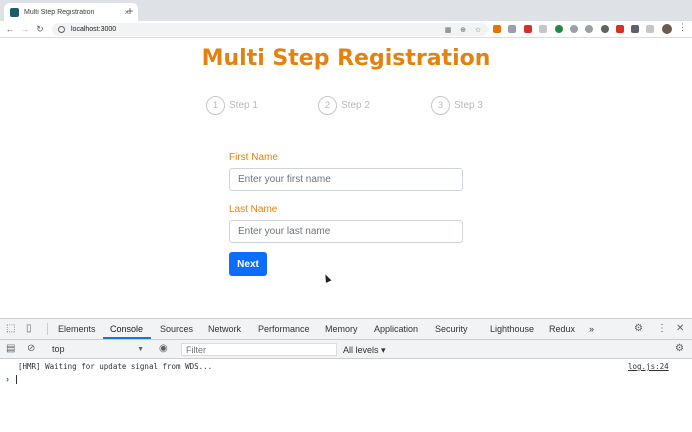 The height and width of the screenshot is (432, 692). What do you see at coordinates (680, 329) in the screenshot?
I see `close-devtools-icon: ✕` at bounding box center [680, 329].